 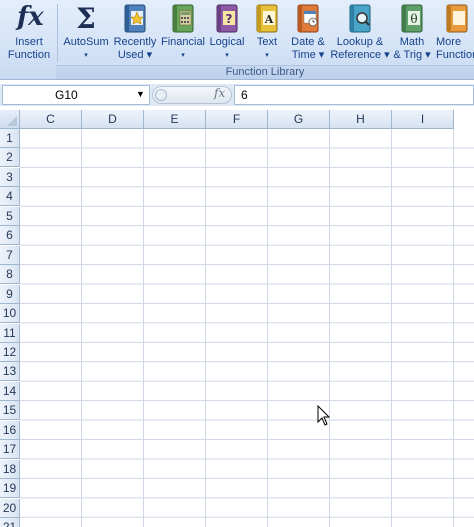 I want to click on row-header: 3, so click(x=10, y=177).